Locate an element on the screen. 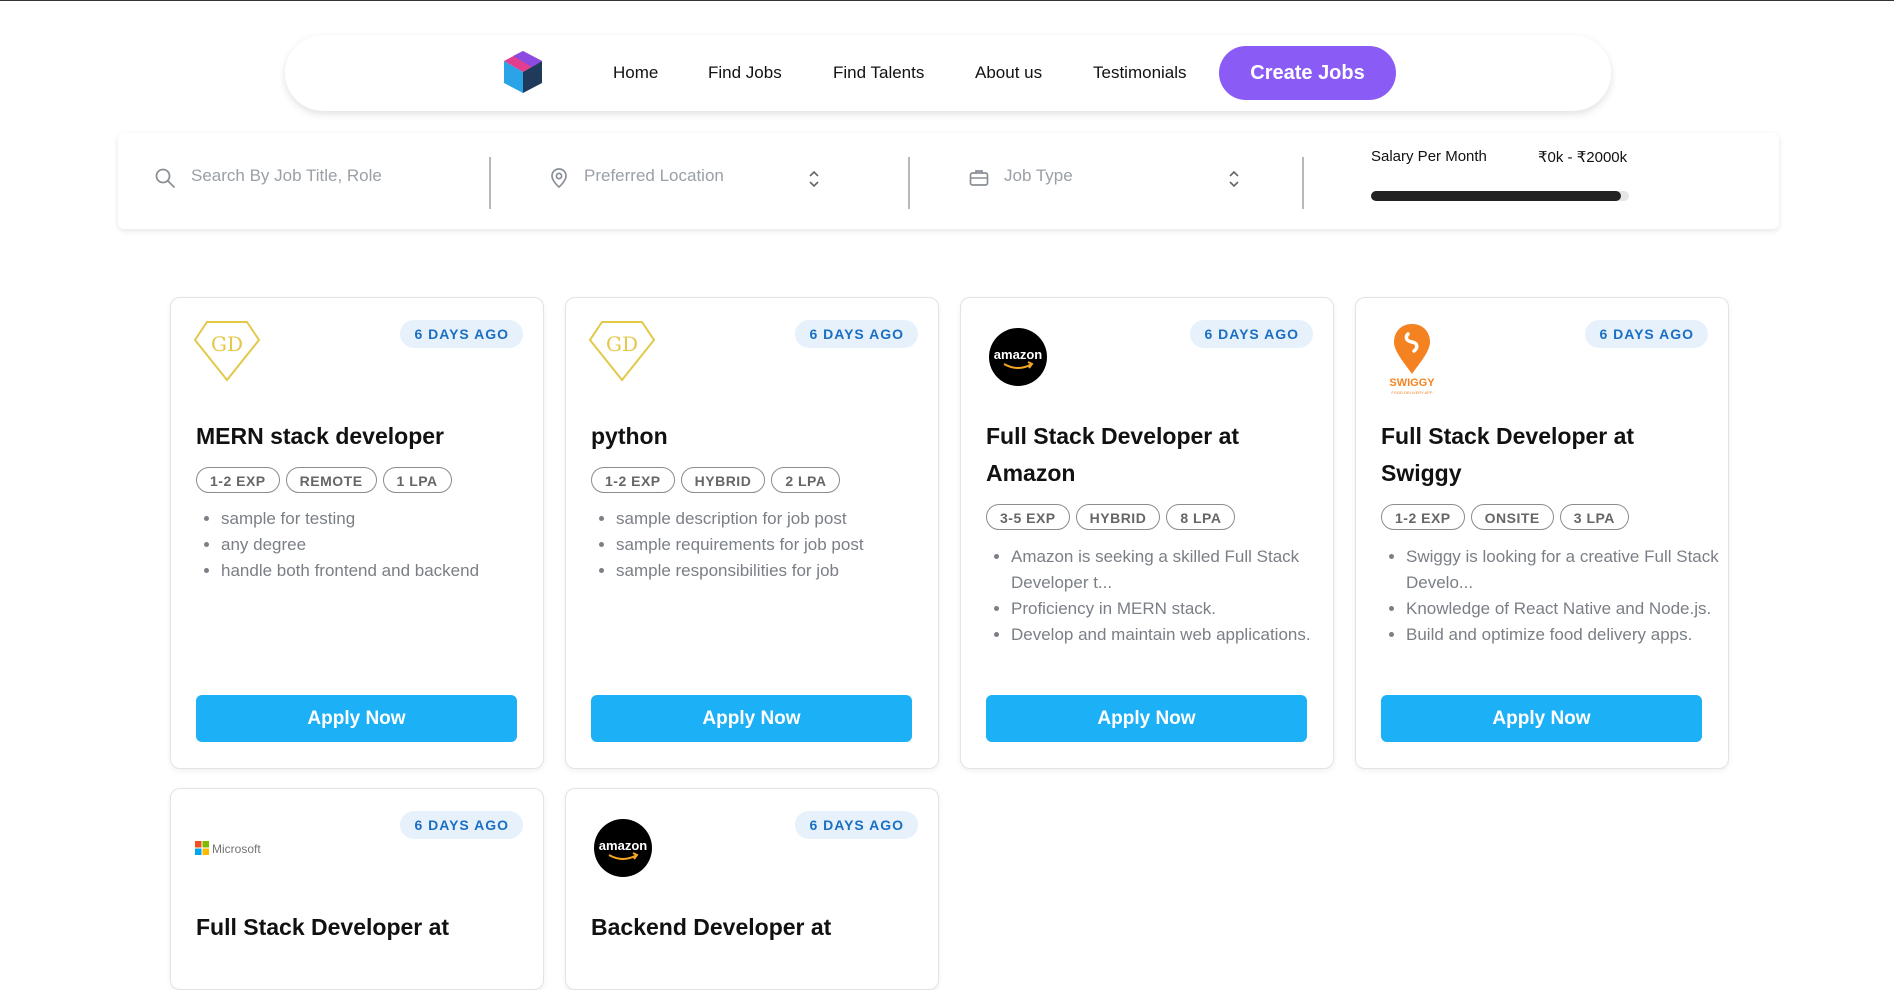  job-card: 6 DAYS AGO amazon Backend Developer at is located at coordinates (752, 889).